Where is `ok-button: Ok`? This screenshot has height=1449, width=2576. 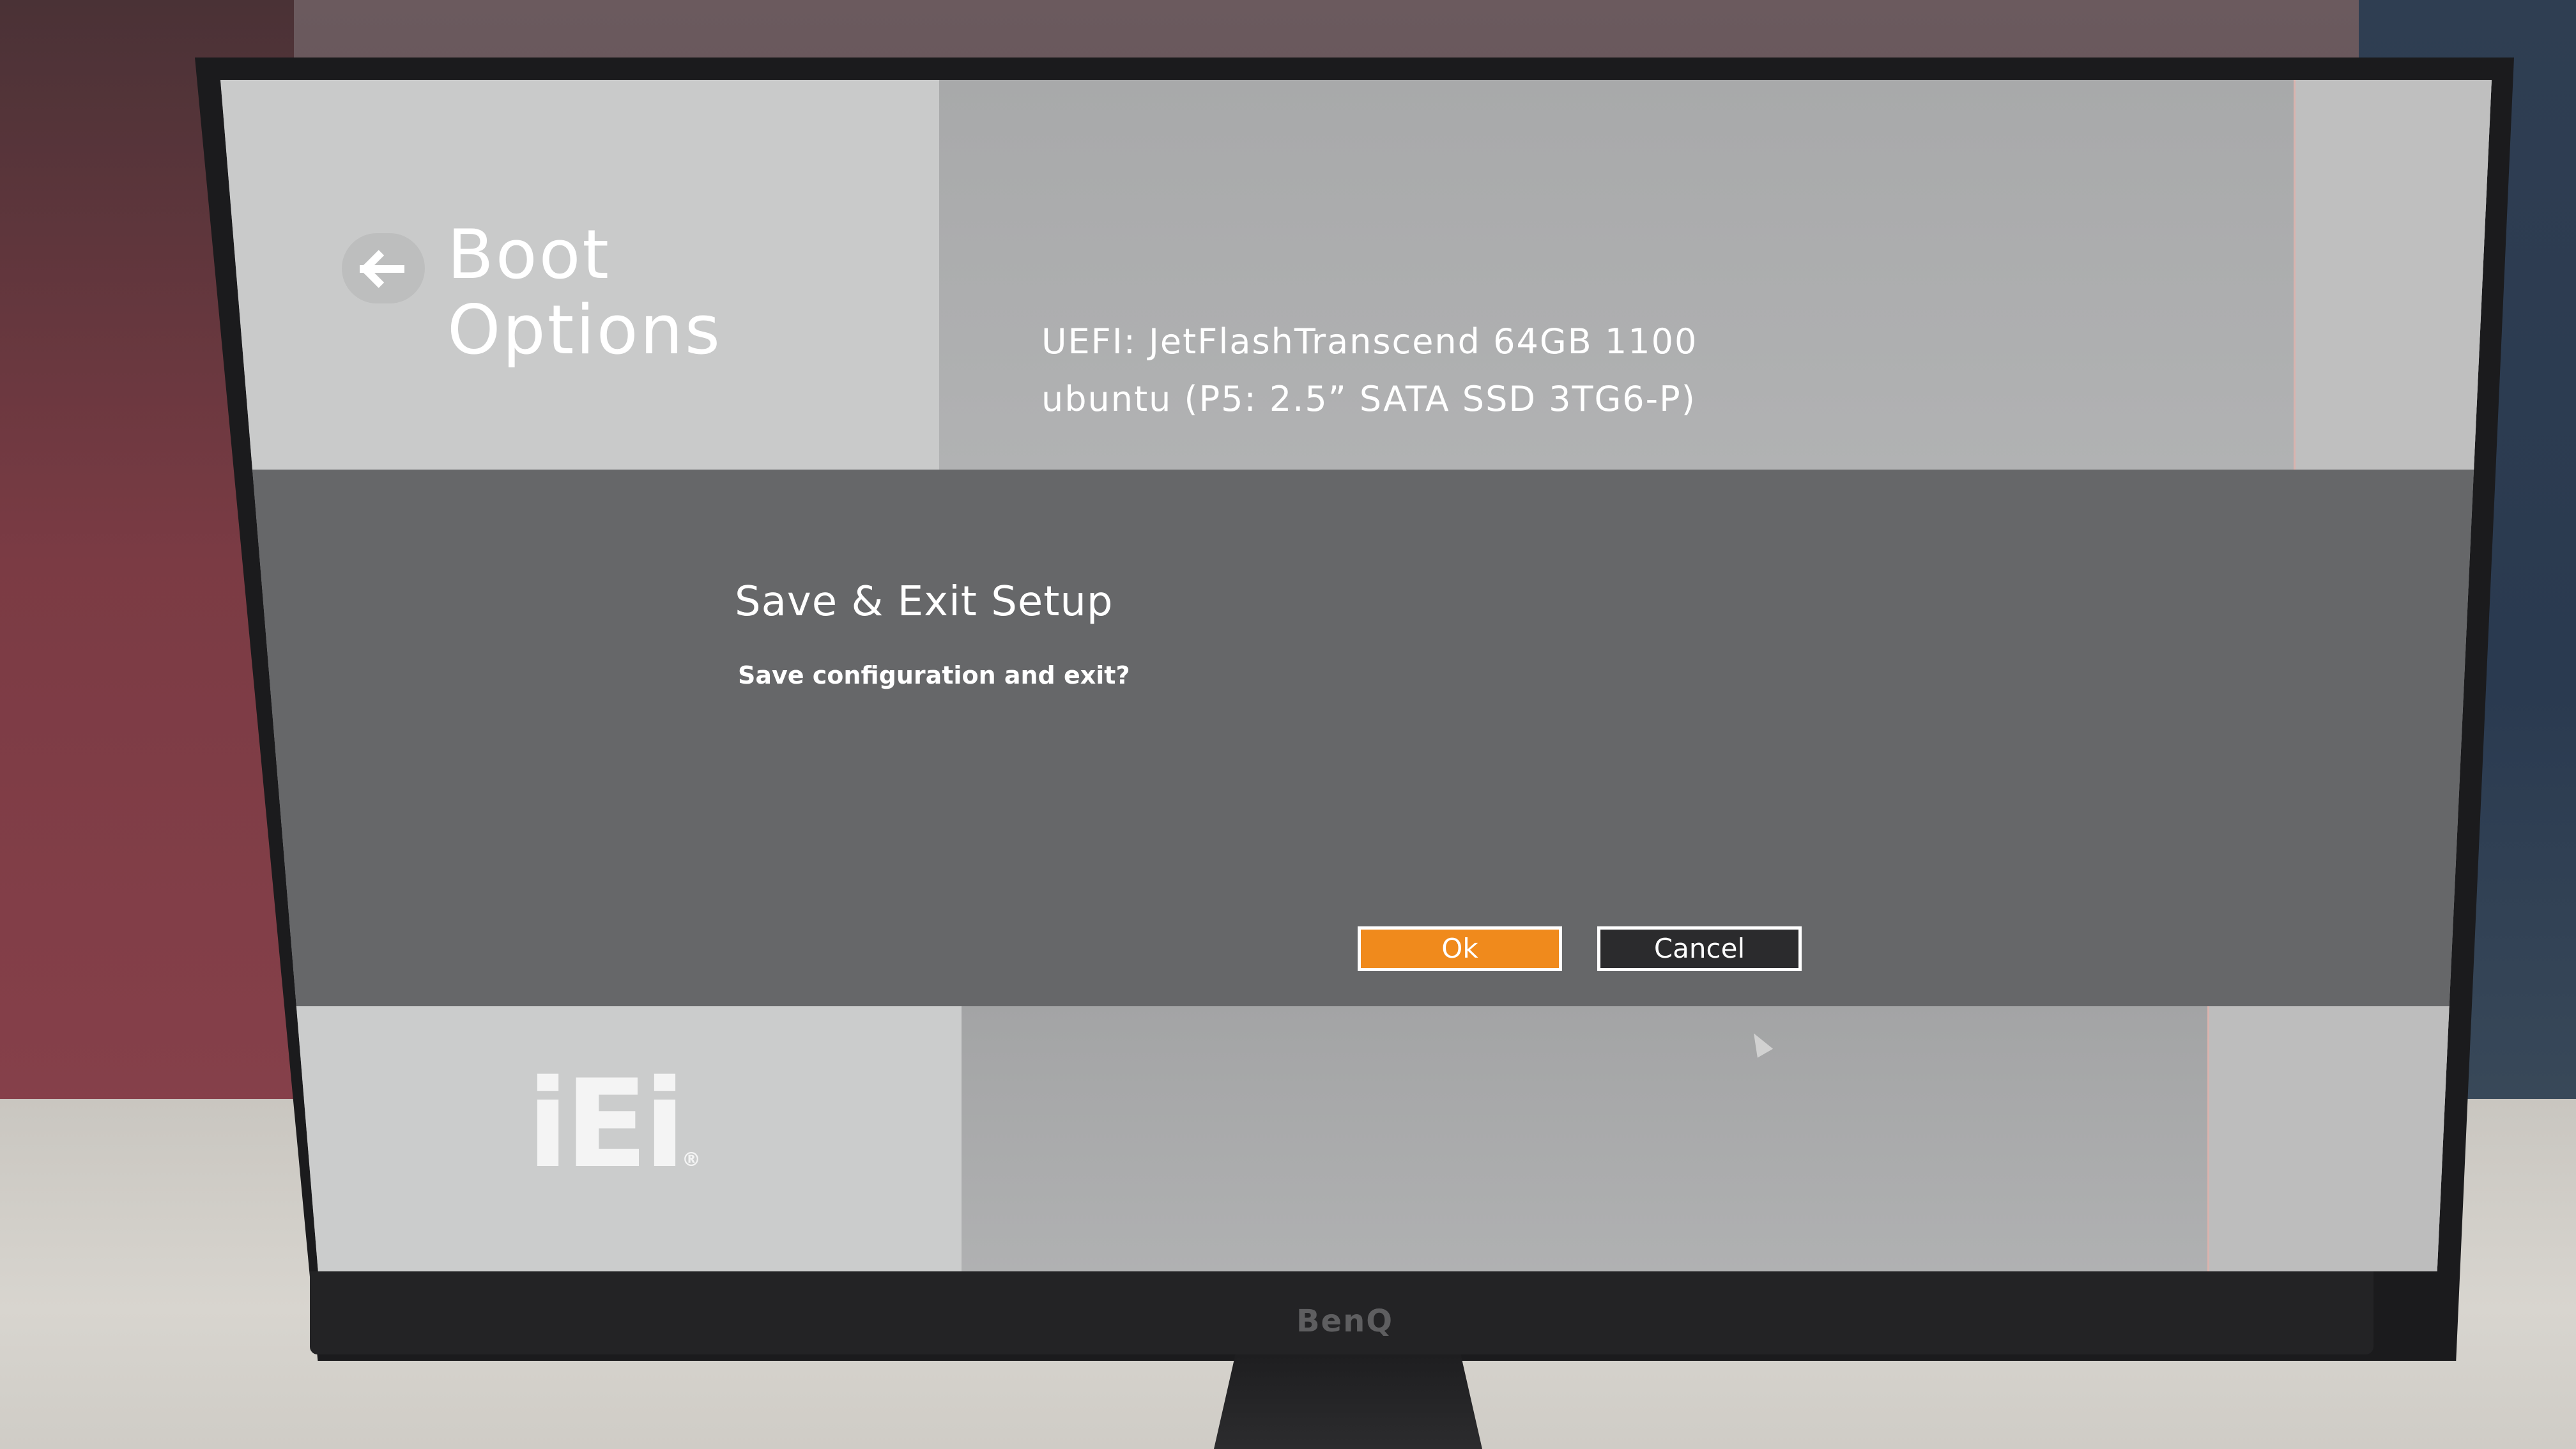 ok-button: Ok is located at coordinates (1460, 948).